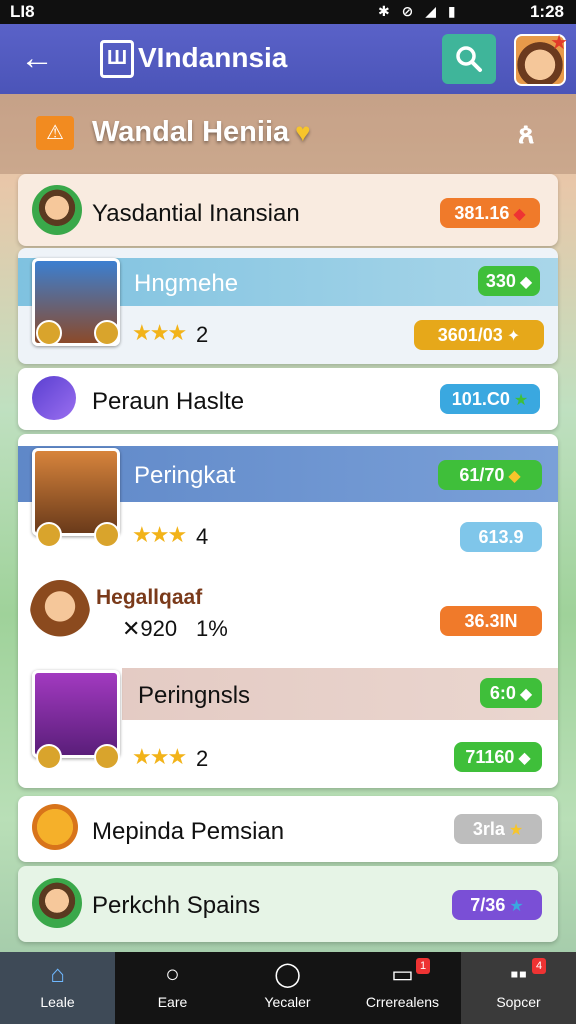 The width and height of the screenshot is (576, 1024). I want to click on list-item: Mepinda Pemsian 3rla ★, so click(288, 829).